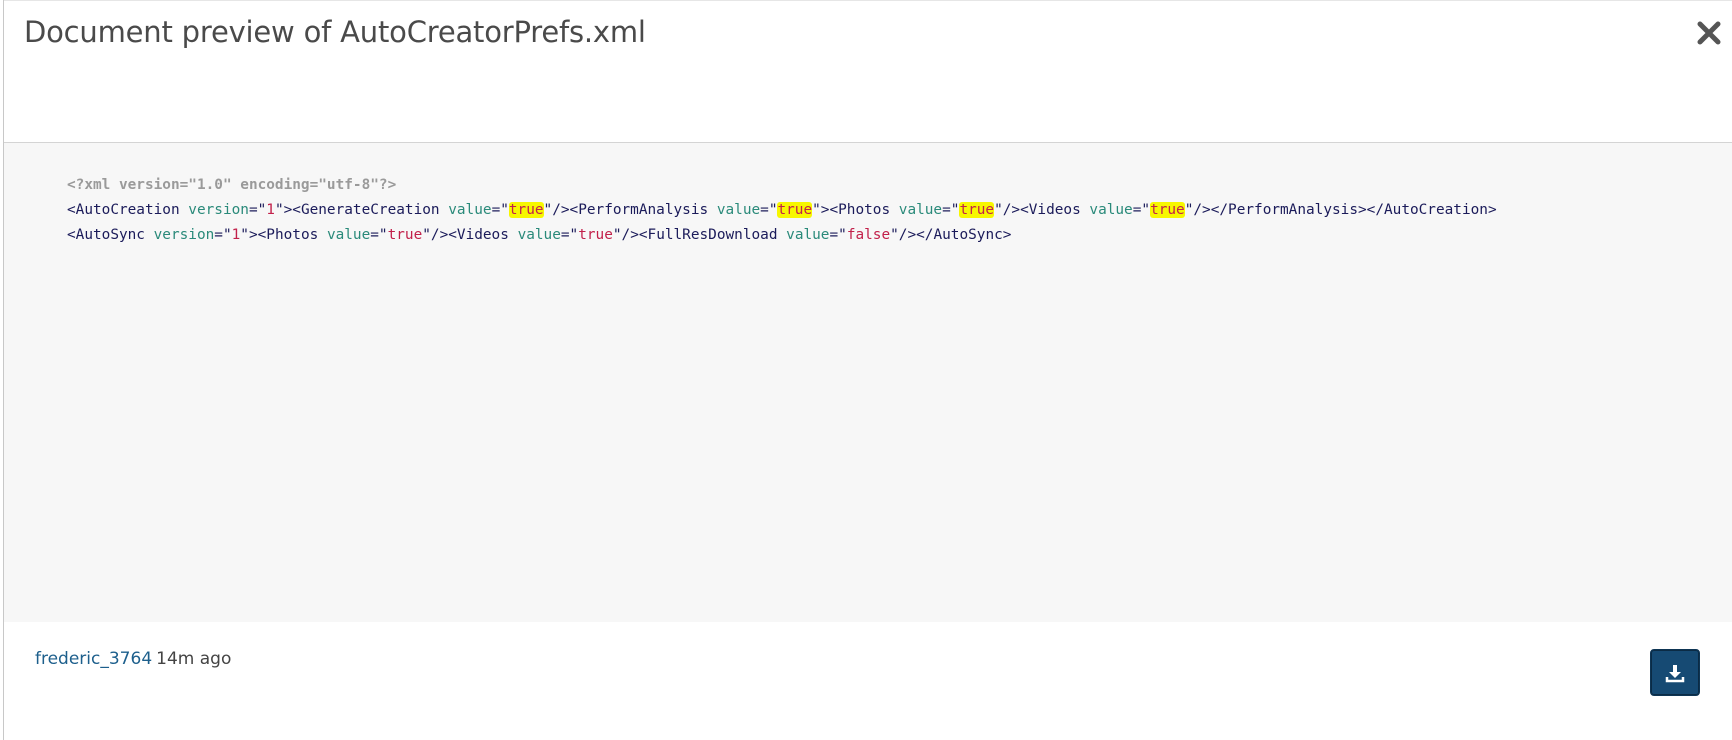  Describe the element at coordinates (93, 659) in the screenshot. I see `uploader-link: frederic_3764` at that location.